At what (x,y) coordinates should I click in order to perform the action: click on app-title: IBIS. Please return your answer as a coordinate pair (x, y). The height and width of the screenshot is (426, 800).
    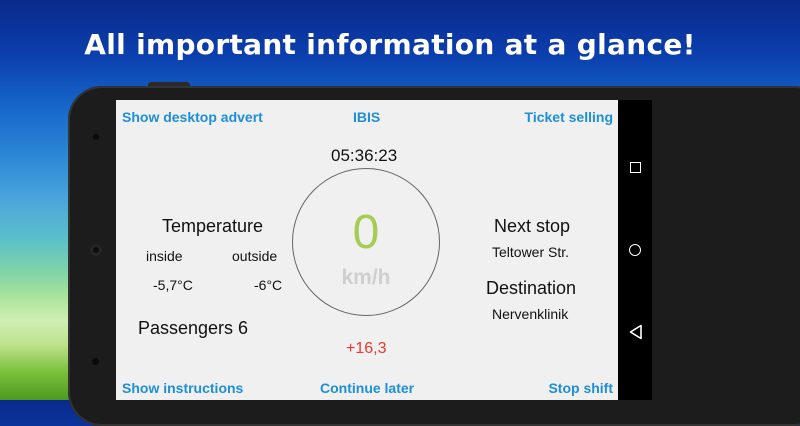
    Looking at the image, I should click on (367, 117).